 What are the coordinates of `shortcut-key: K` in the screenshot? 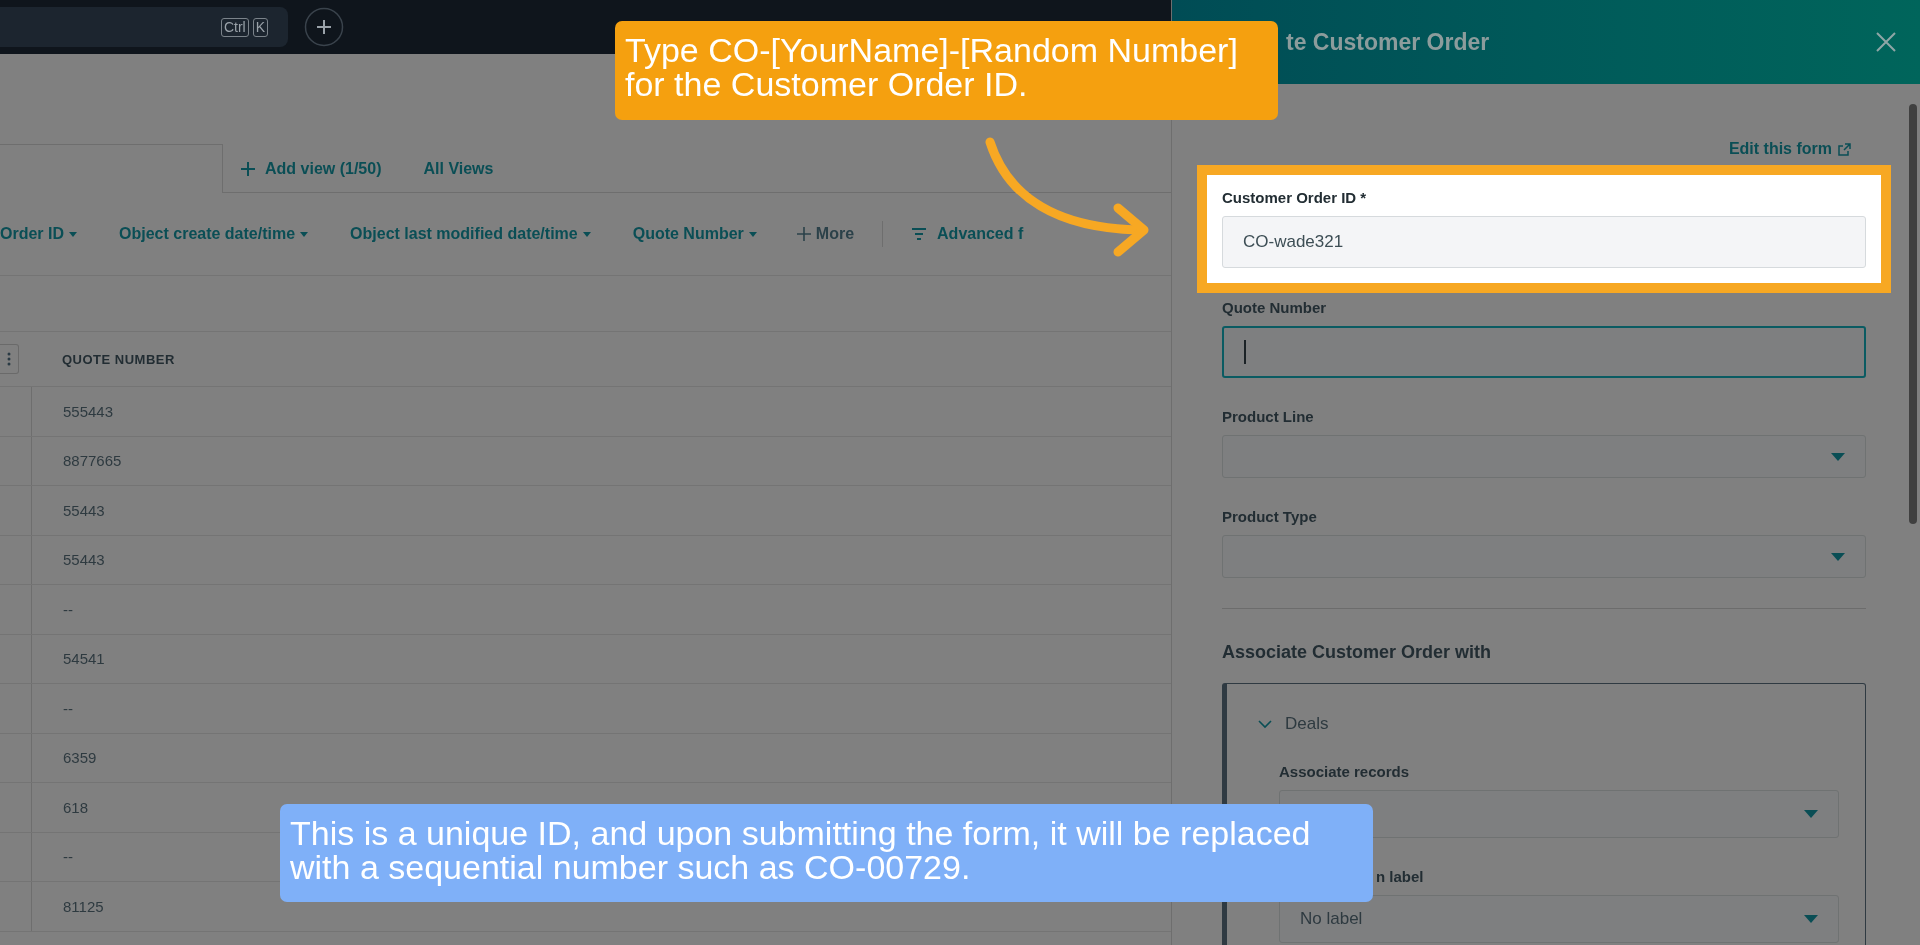 It's located at (260, 27).